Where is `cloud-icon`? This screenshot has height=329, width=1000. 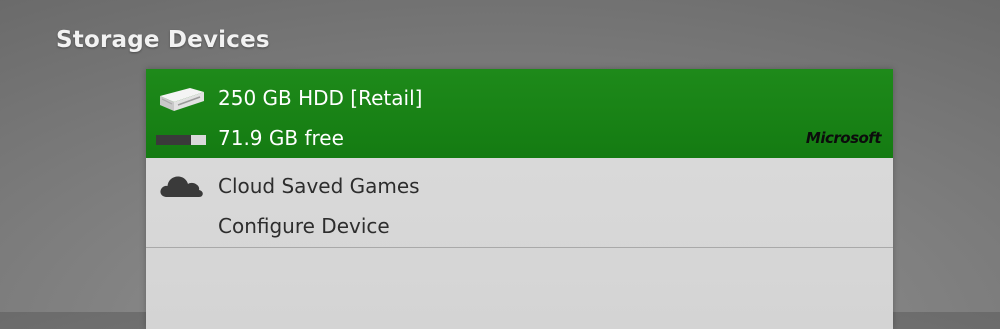 cloud-icon is located at coordinates (181, 186).